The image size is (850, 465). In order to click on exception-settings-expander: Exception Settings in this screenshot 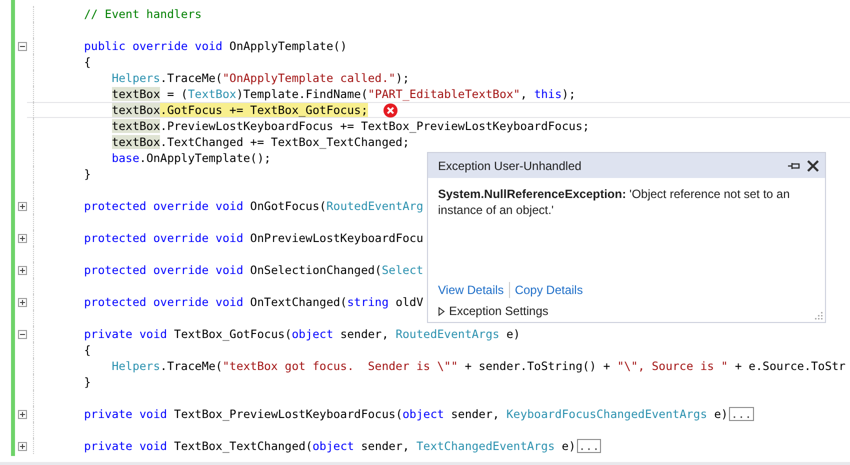, I will do `click(626, 311)`.